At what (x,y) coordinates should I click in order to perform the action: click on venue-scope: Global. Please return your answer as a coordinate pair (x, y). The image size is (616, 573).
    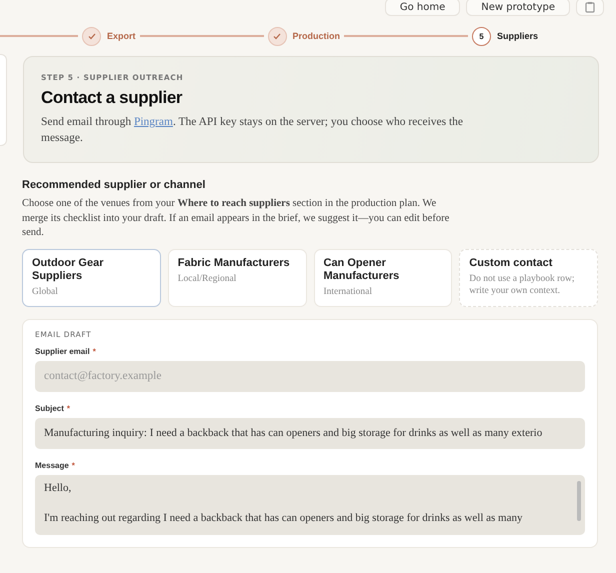
    Looking at the image, I should click on (45, 292).